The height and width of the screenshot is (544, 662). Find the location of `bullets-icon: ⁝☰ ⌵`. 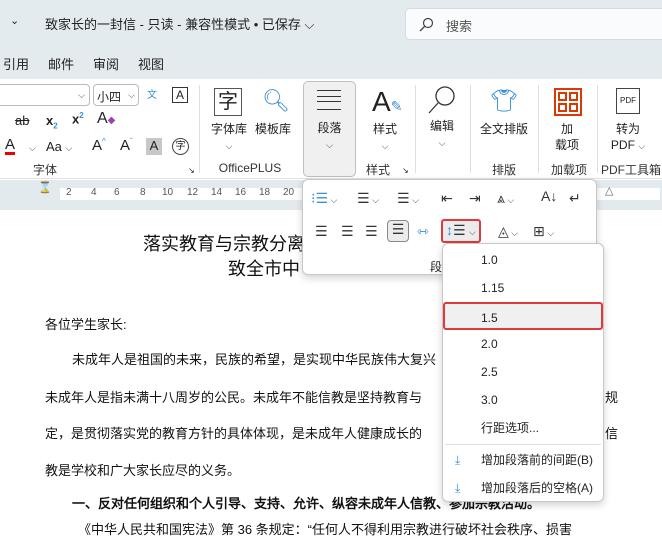

bullets-icon: ⁝☰ ⌵ is located at coordinates (324, 198).